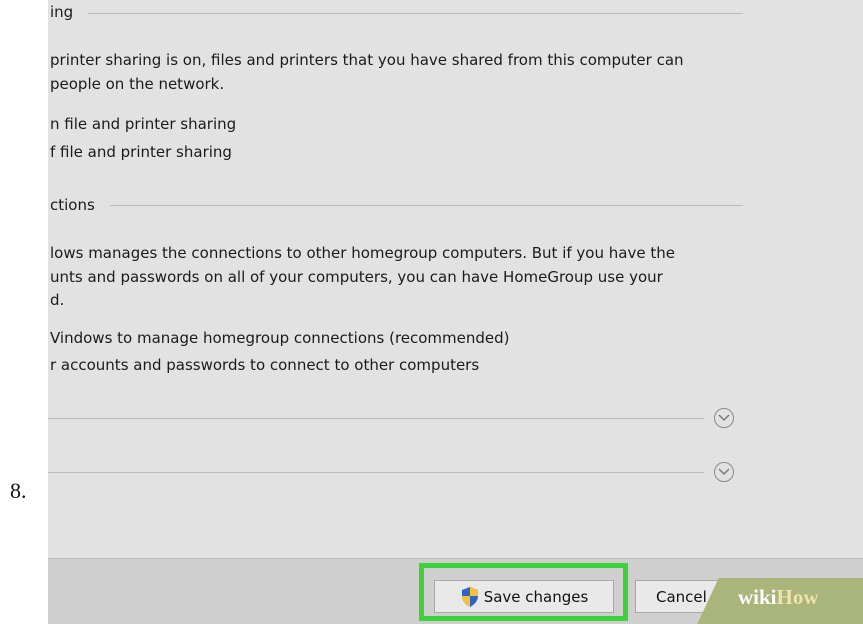  I want to click on radio-option-turn-on-sharing: n file and printer sharing, so click(143, 124).